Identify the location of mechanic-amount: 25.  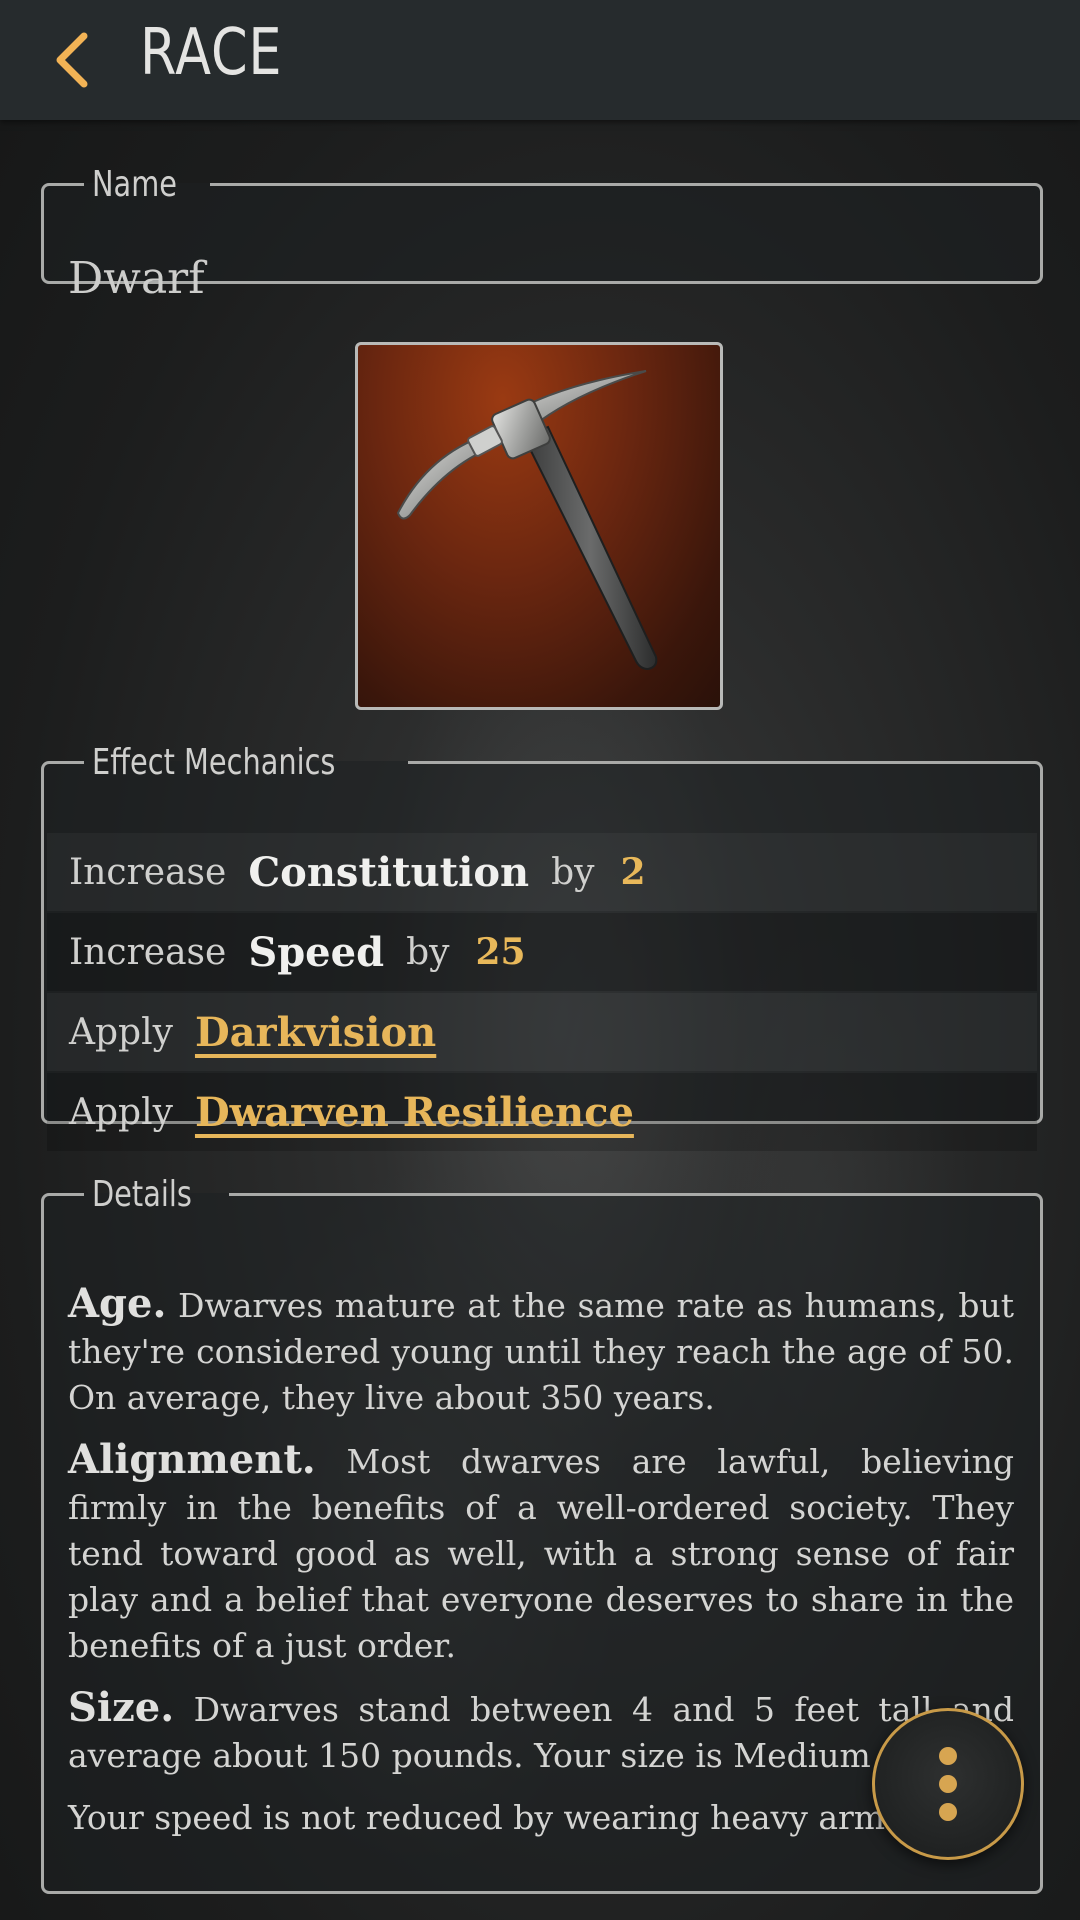
(500, 952).